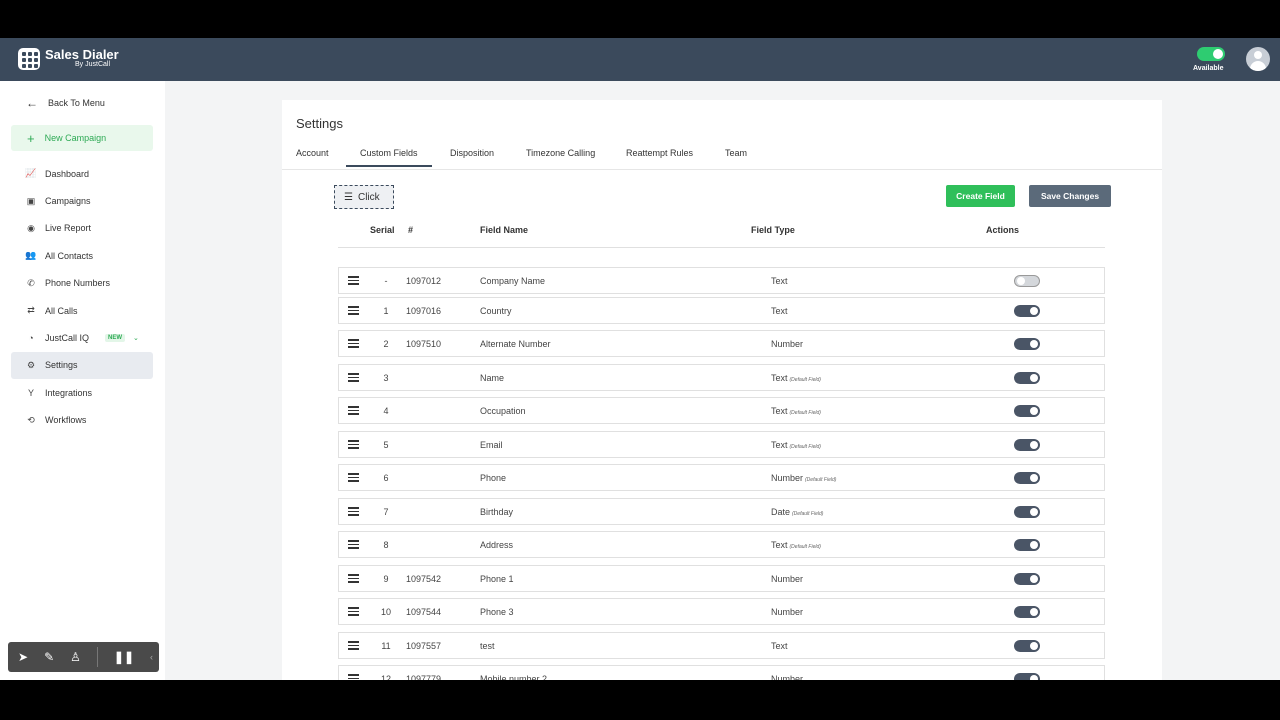 This screenshot has width=1280, height=720. What do you see at coordinates (97, 657) in the screenshot?
I see `toolbar-divider` at bounding box center [97, 657].